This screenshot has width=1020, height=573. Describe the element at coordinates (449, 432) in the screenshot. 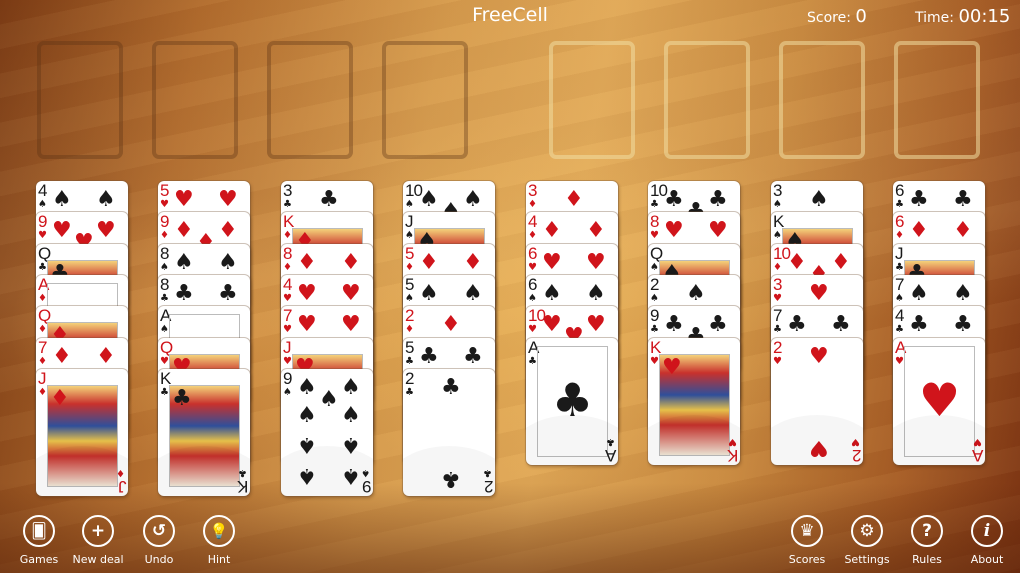

I see `playing-card: 2 ♣ ♣ ♣ 2 ♣` at that location.